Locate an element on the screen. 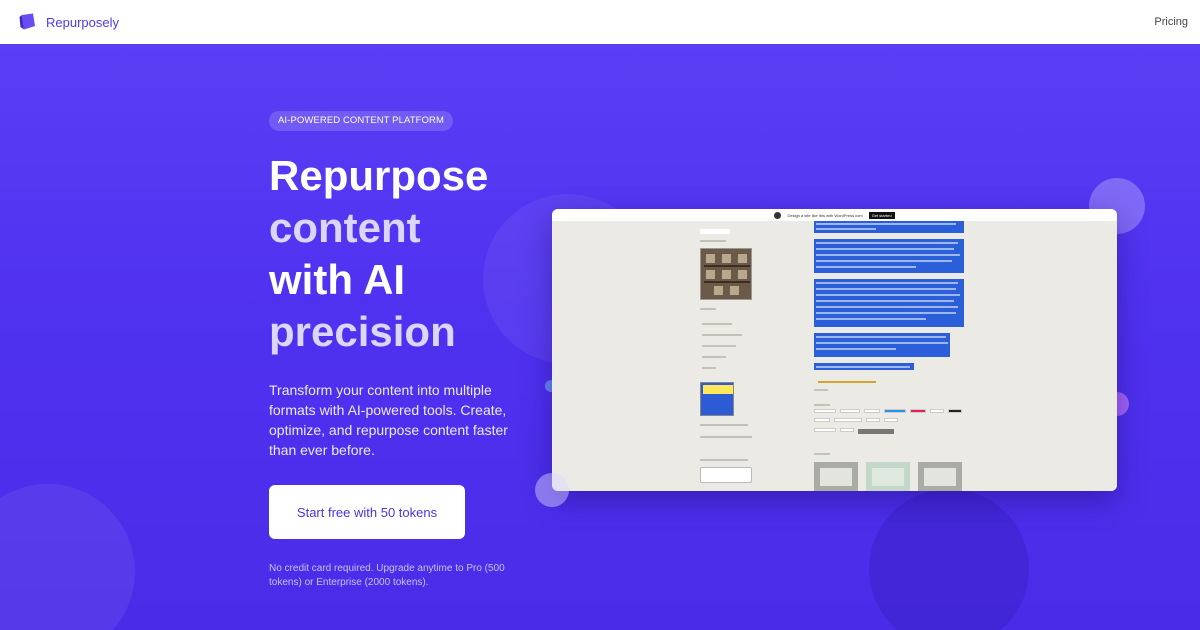 The image size is (1200, 630). preview-rating-stars is located at coordinates (847, 382).